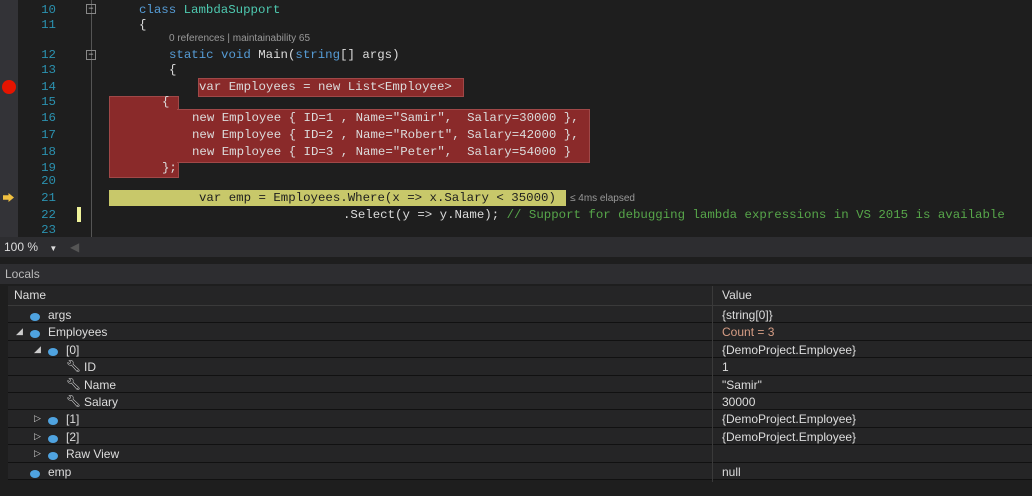 The width and height of the screenshot is (1032, 496). I want to click on variable-value: "Samir", so click(742, 385).